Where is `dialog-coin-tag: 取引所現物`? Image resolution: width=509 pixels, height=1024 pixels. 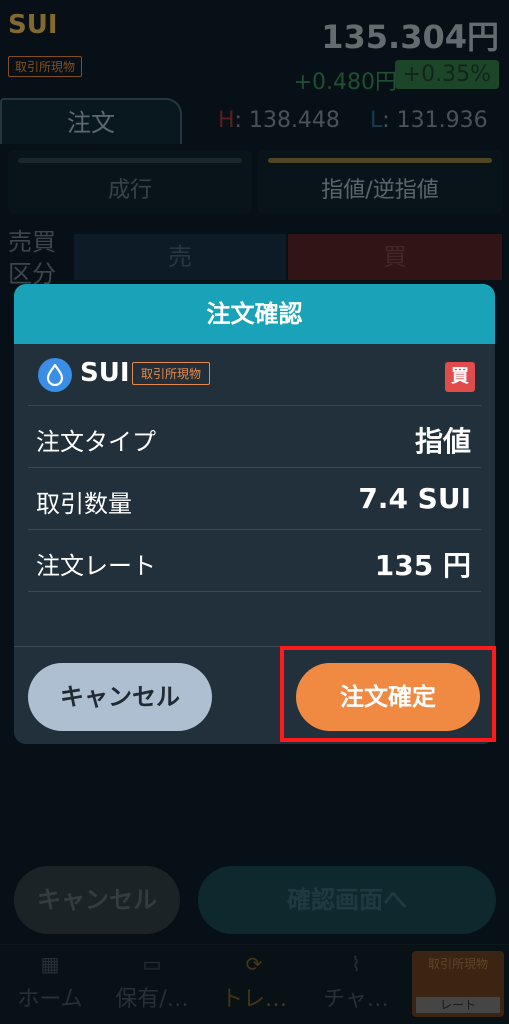 dialog-coin-tag: 取引所現物 is located at coordinates (171, 373).